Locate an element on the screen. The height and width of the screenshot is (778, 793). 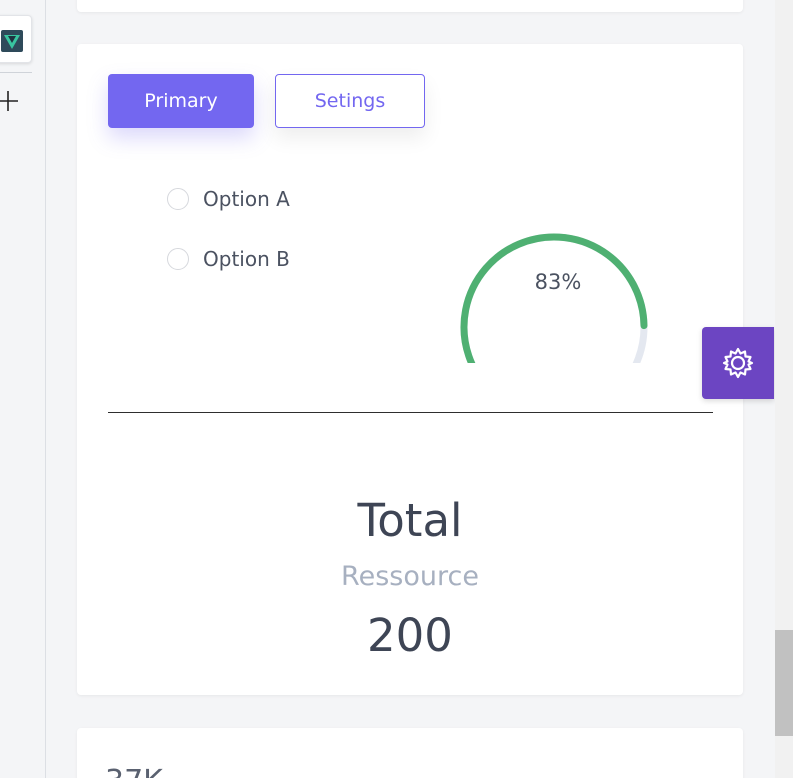
settings-button: Setings is located at coordinates (350, 101).